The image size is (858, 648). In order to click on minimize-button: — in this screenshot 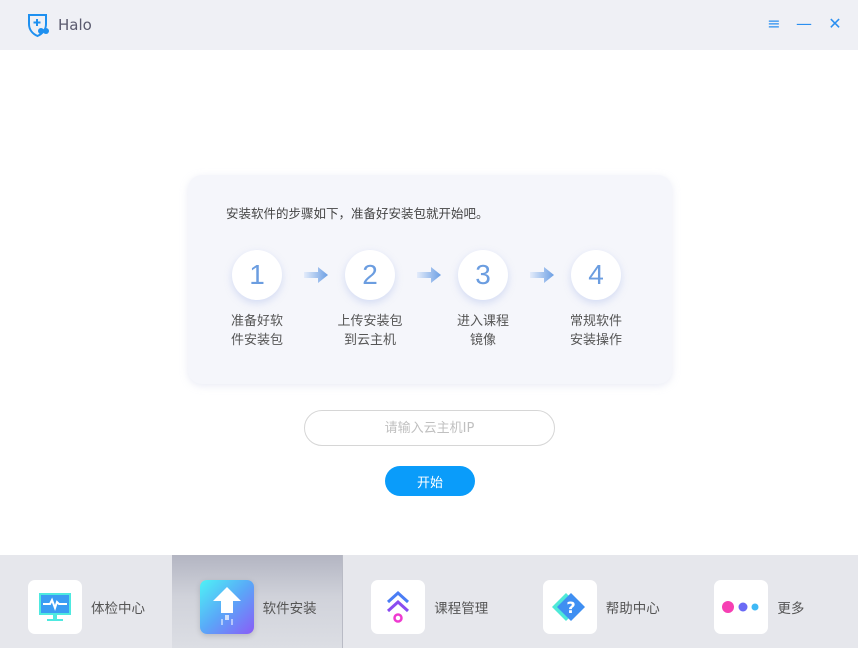, I will do `click(804, 24)`.